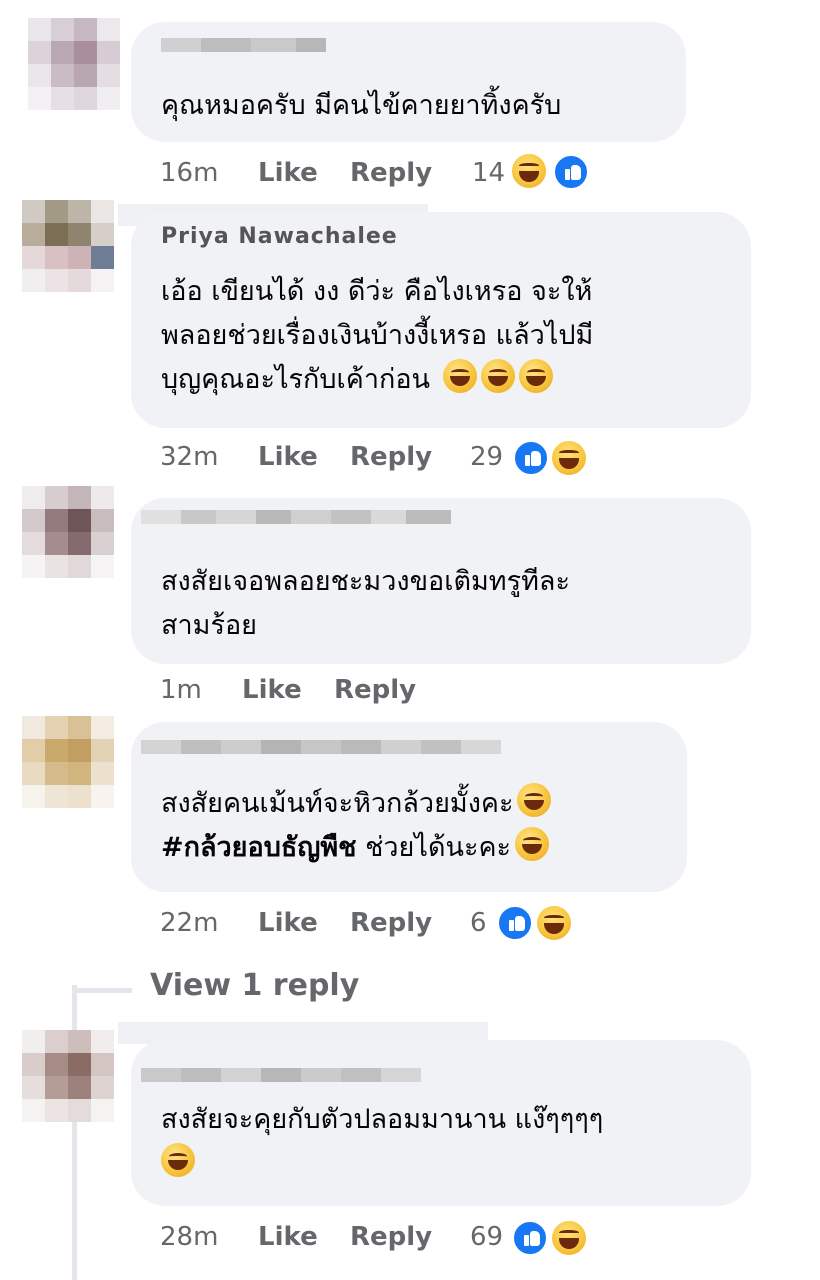 The width and height of the screenshot is (820, 1280). What do you see at coordinates (189, 1237) in the screenshot?
I see `comment-time: 28m` at bounding box center [189, 1237].